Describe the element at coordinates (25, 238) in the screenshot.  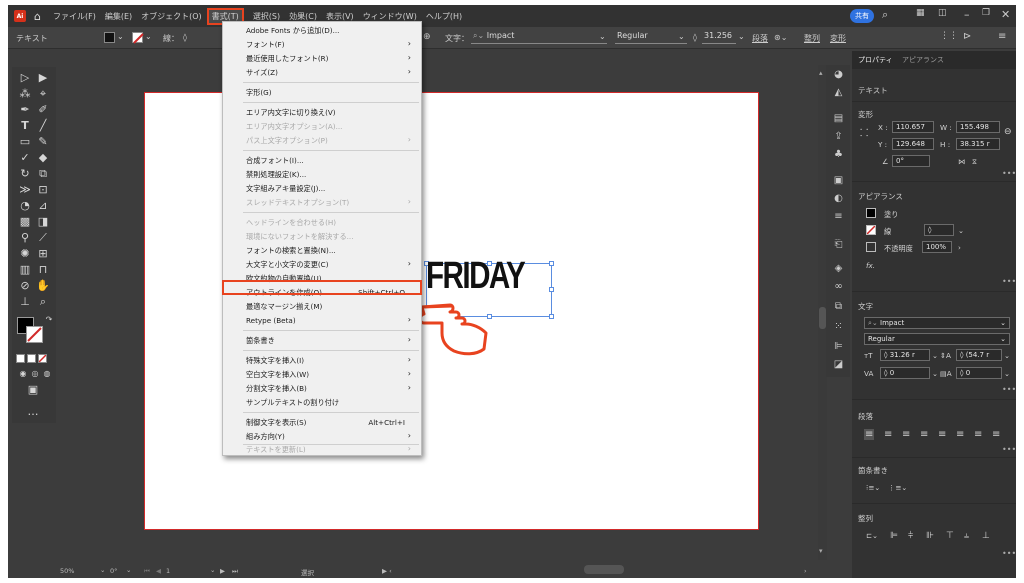
I see `eyedropper-icon: ⚲` at that location.